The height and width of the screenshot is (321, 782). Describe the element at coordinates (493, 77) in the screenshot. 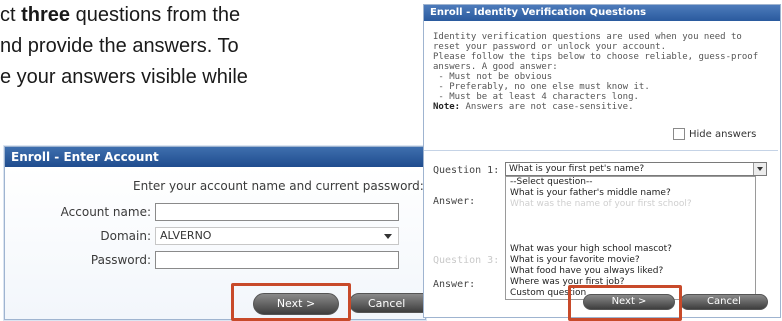

I see `description-line: - Must not be obvious` at that location.